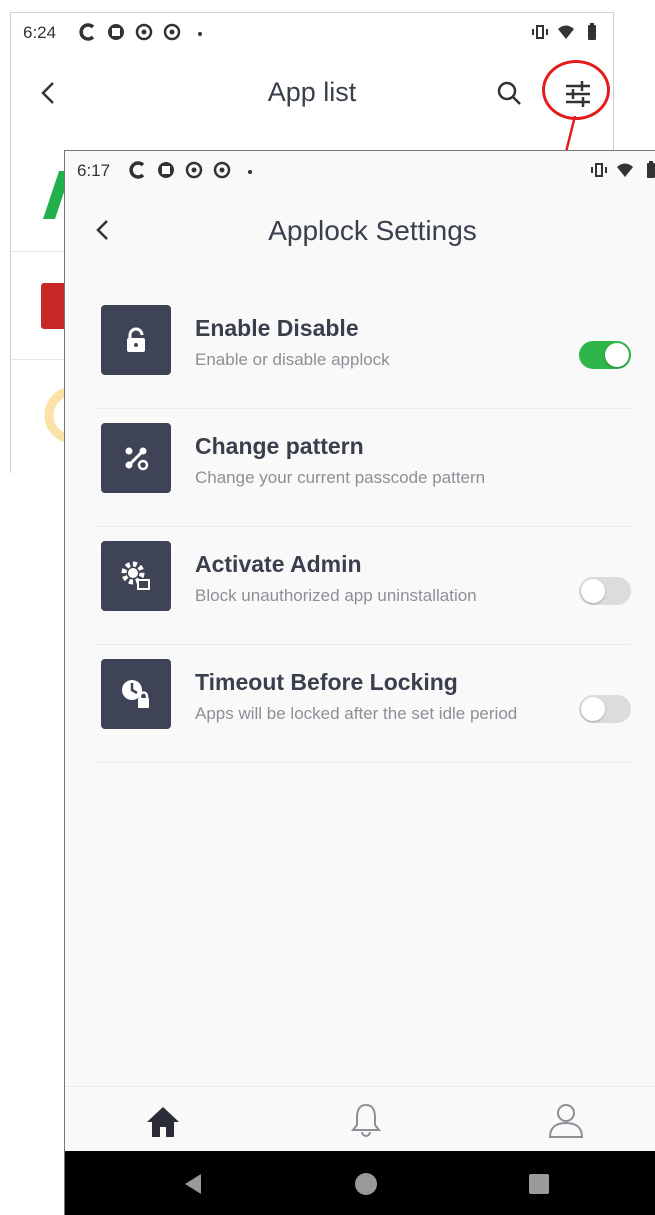 This screenshot has width=655, height=1215. What do you see at coordinates (312, 35) in the screenshot?
I see `status-bar: 6:24` at bounding box center [312, 35].